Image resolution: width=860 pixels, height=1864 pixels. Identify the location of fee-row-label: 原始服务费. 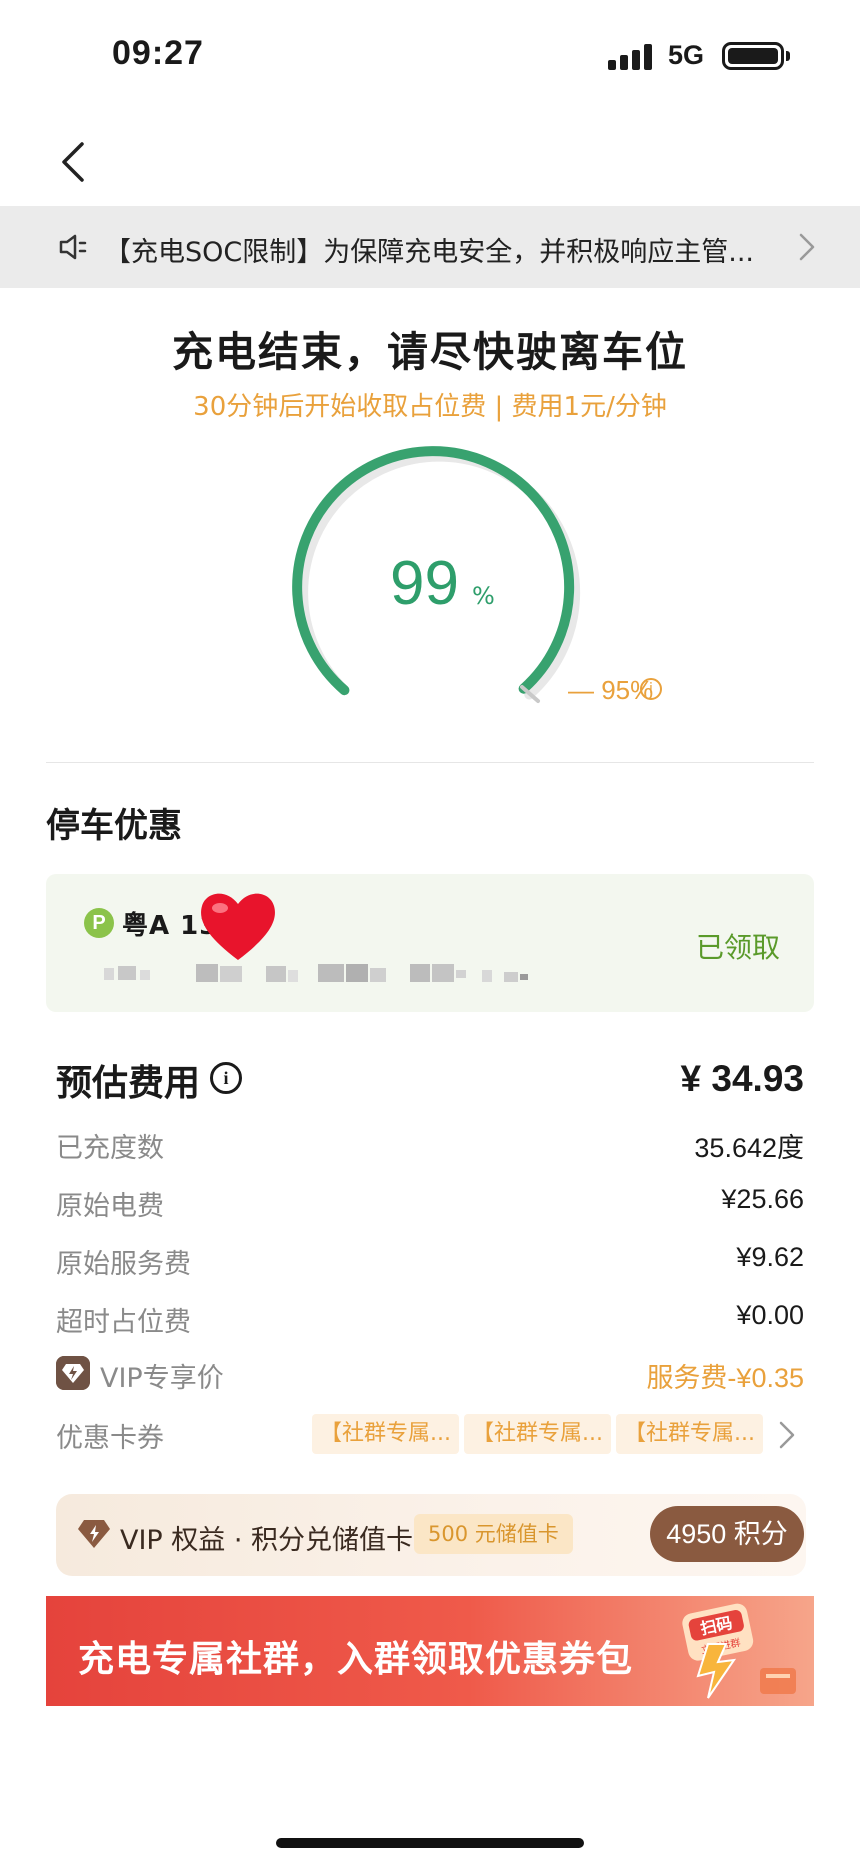
(123, 1264).